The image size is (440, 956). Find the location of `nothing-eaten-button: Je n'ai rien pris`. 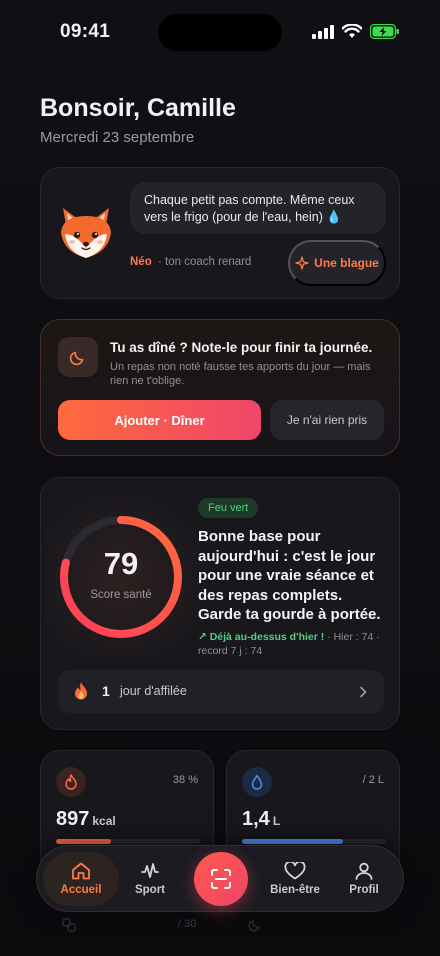

nothing-eaten-button: Je n'ai rien pris is located at coordinates (327, 420).